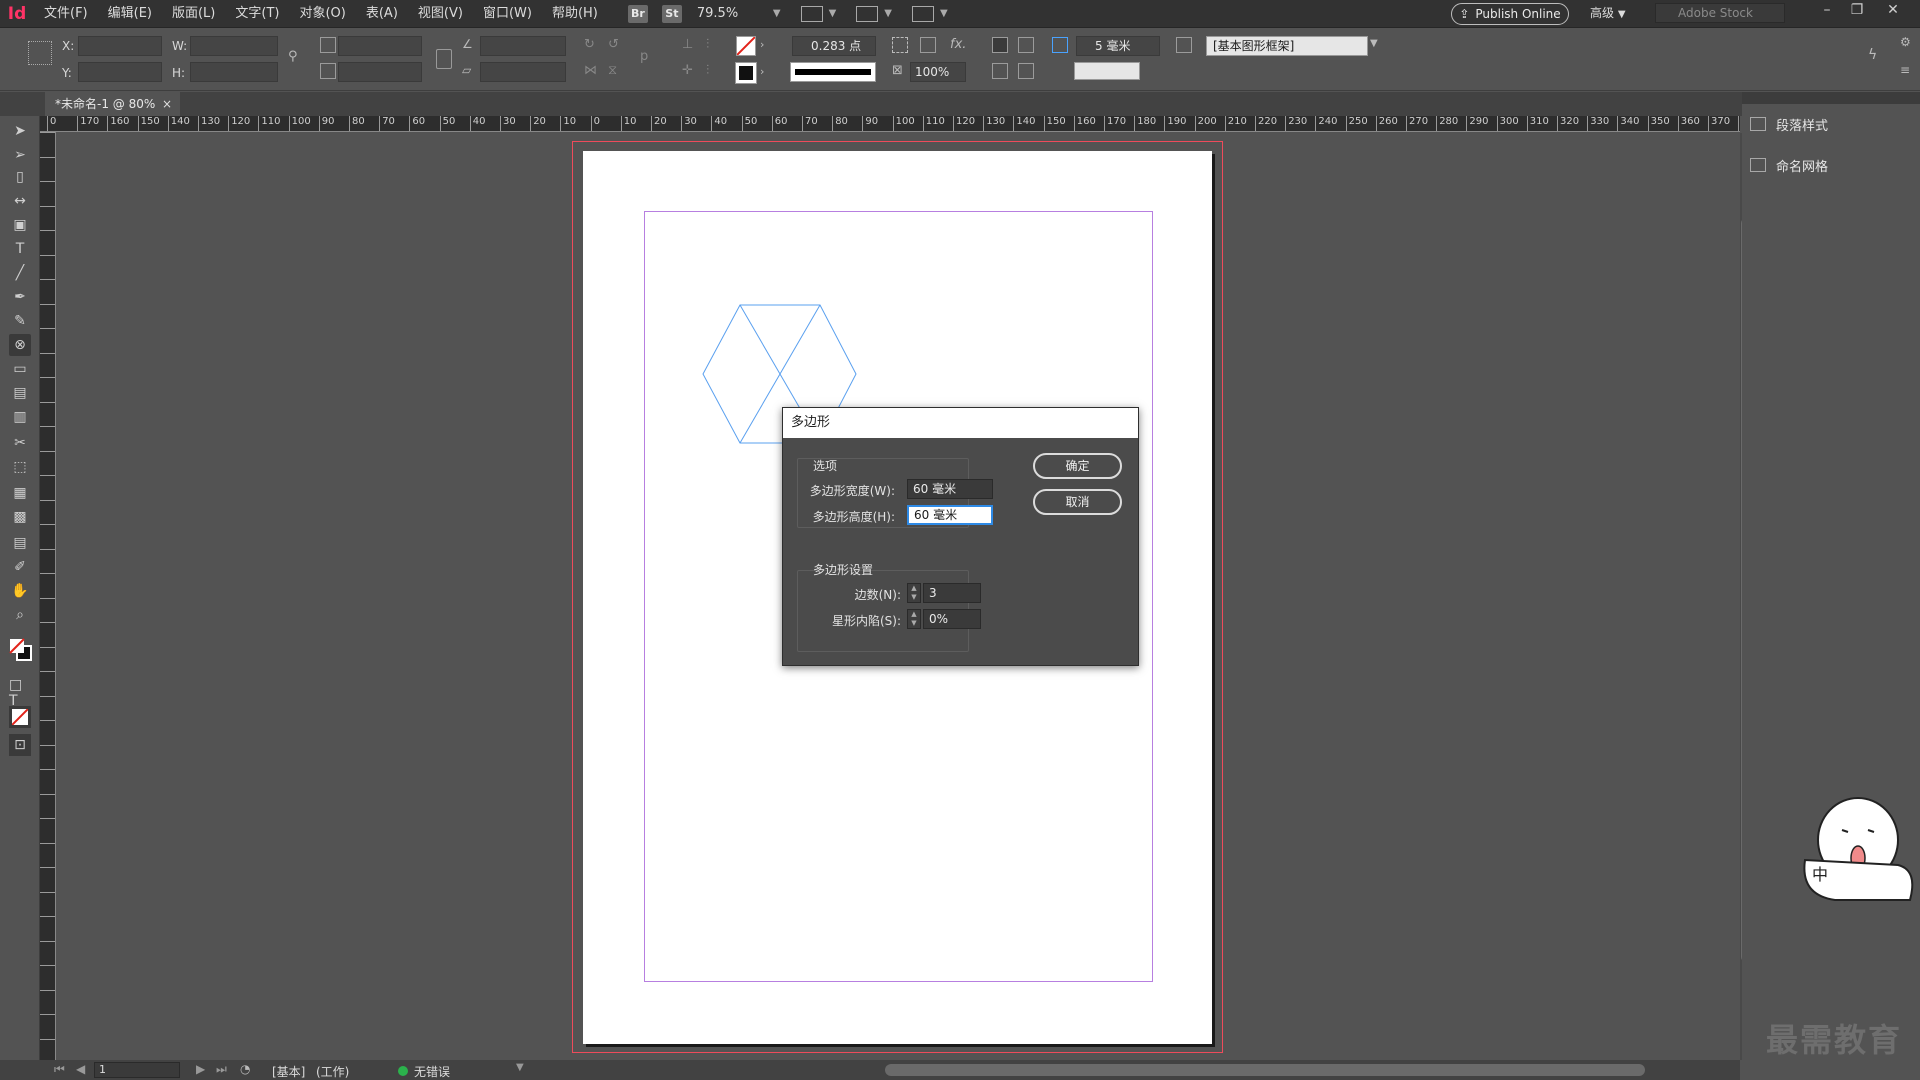  Describe the element at coordinates (523, 46) in the screenshot. I see `rotation-field` at that location.